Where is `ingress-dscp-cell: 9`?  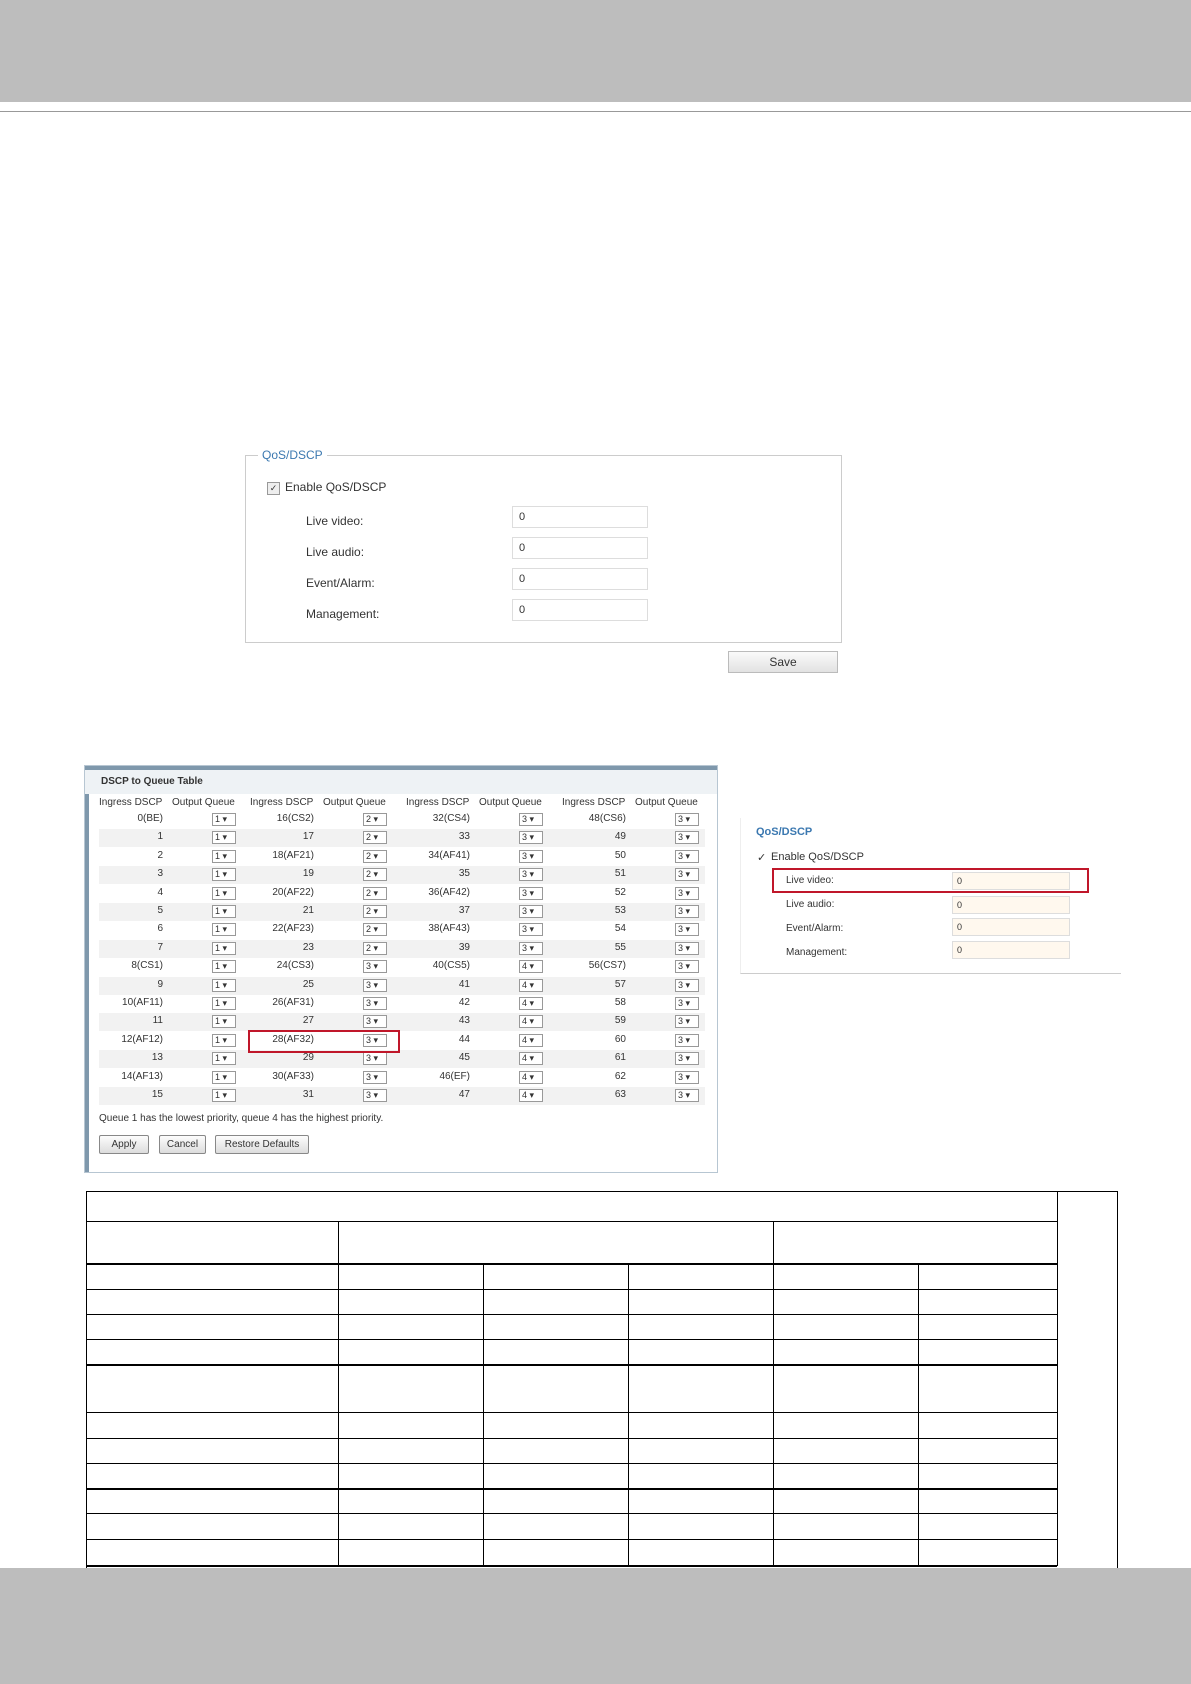
ingress-dscp-cell: 9 is located at coordinates (160, 984).